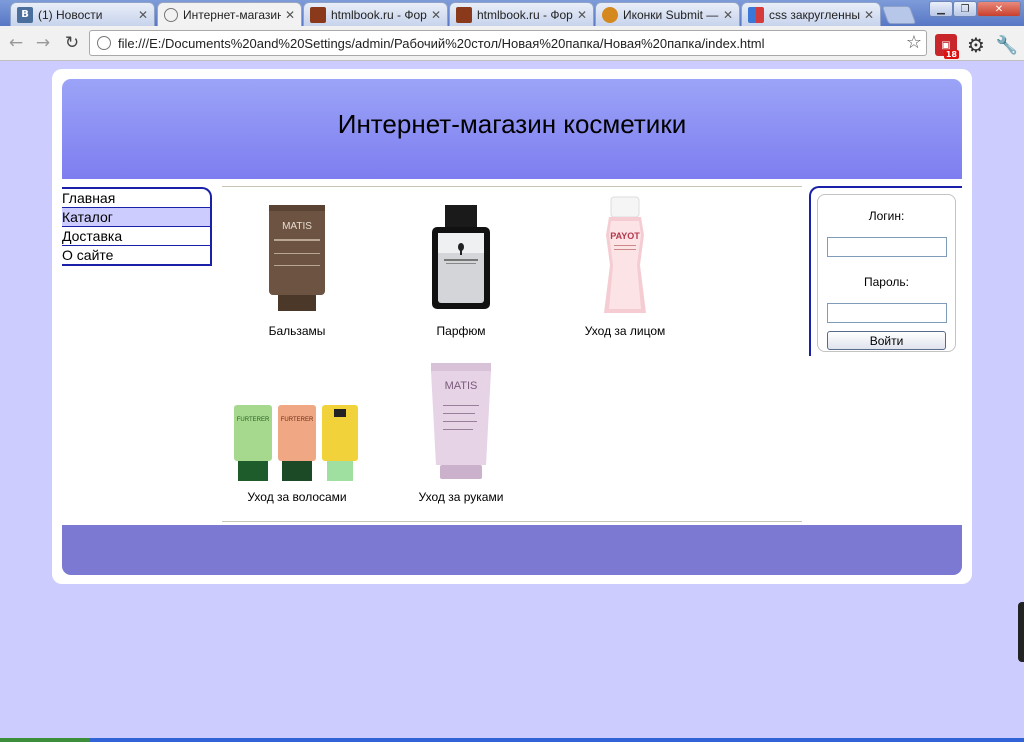 Image resolution: width=1024 pixels, height=742 pixels. Describe the element at coordinates (1007, 45) in the screenshot. I see `wrench-icon: 🔧` at that location.